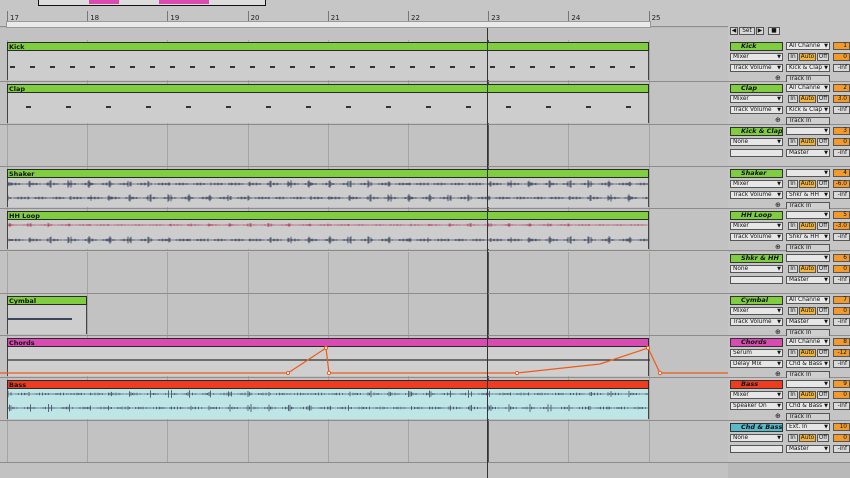 This screenshot has height=478, width=850. What do you see at coordinates (841, 183) in the screenshot?
I see `track-value: -6.0` at bounding box center [841, 183].